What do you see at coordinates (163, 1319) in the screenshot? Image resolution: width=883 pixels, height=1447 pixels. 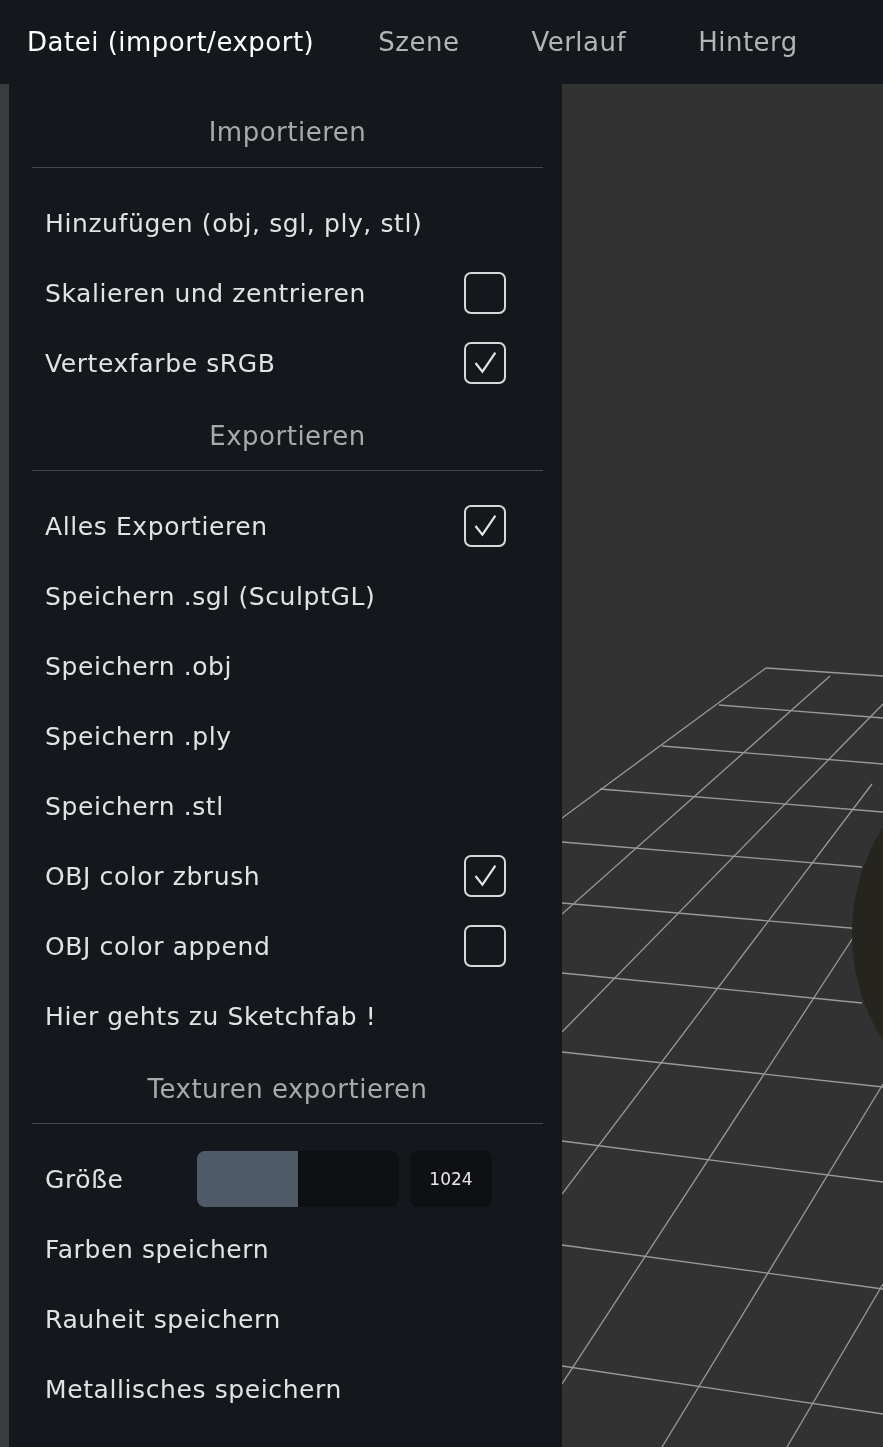 I see `menu-action: Rauheit speichern` at bounding box center [163, 1319].